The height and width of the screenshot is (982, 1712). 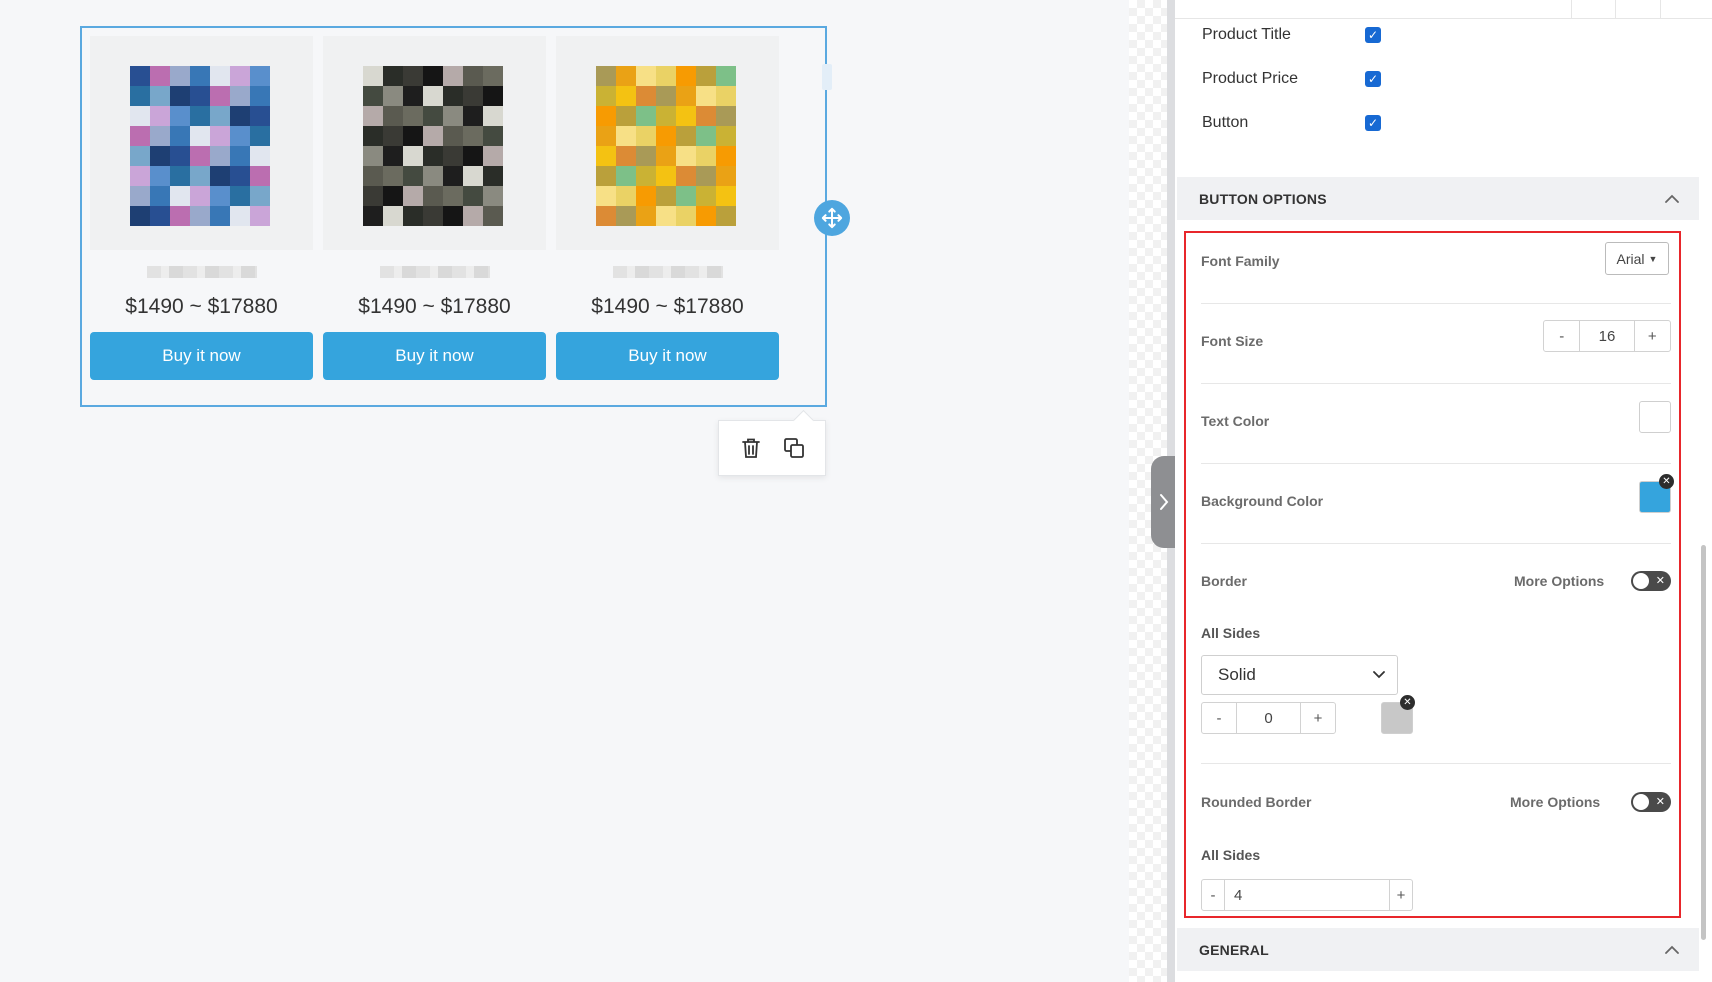 I want to click on rounded-border-more-options-label: More Options, so click(x=1555, y=802).